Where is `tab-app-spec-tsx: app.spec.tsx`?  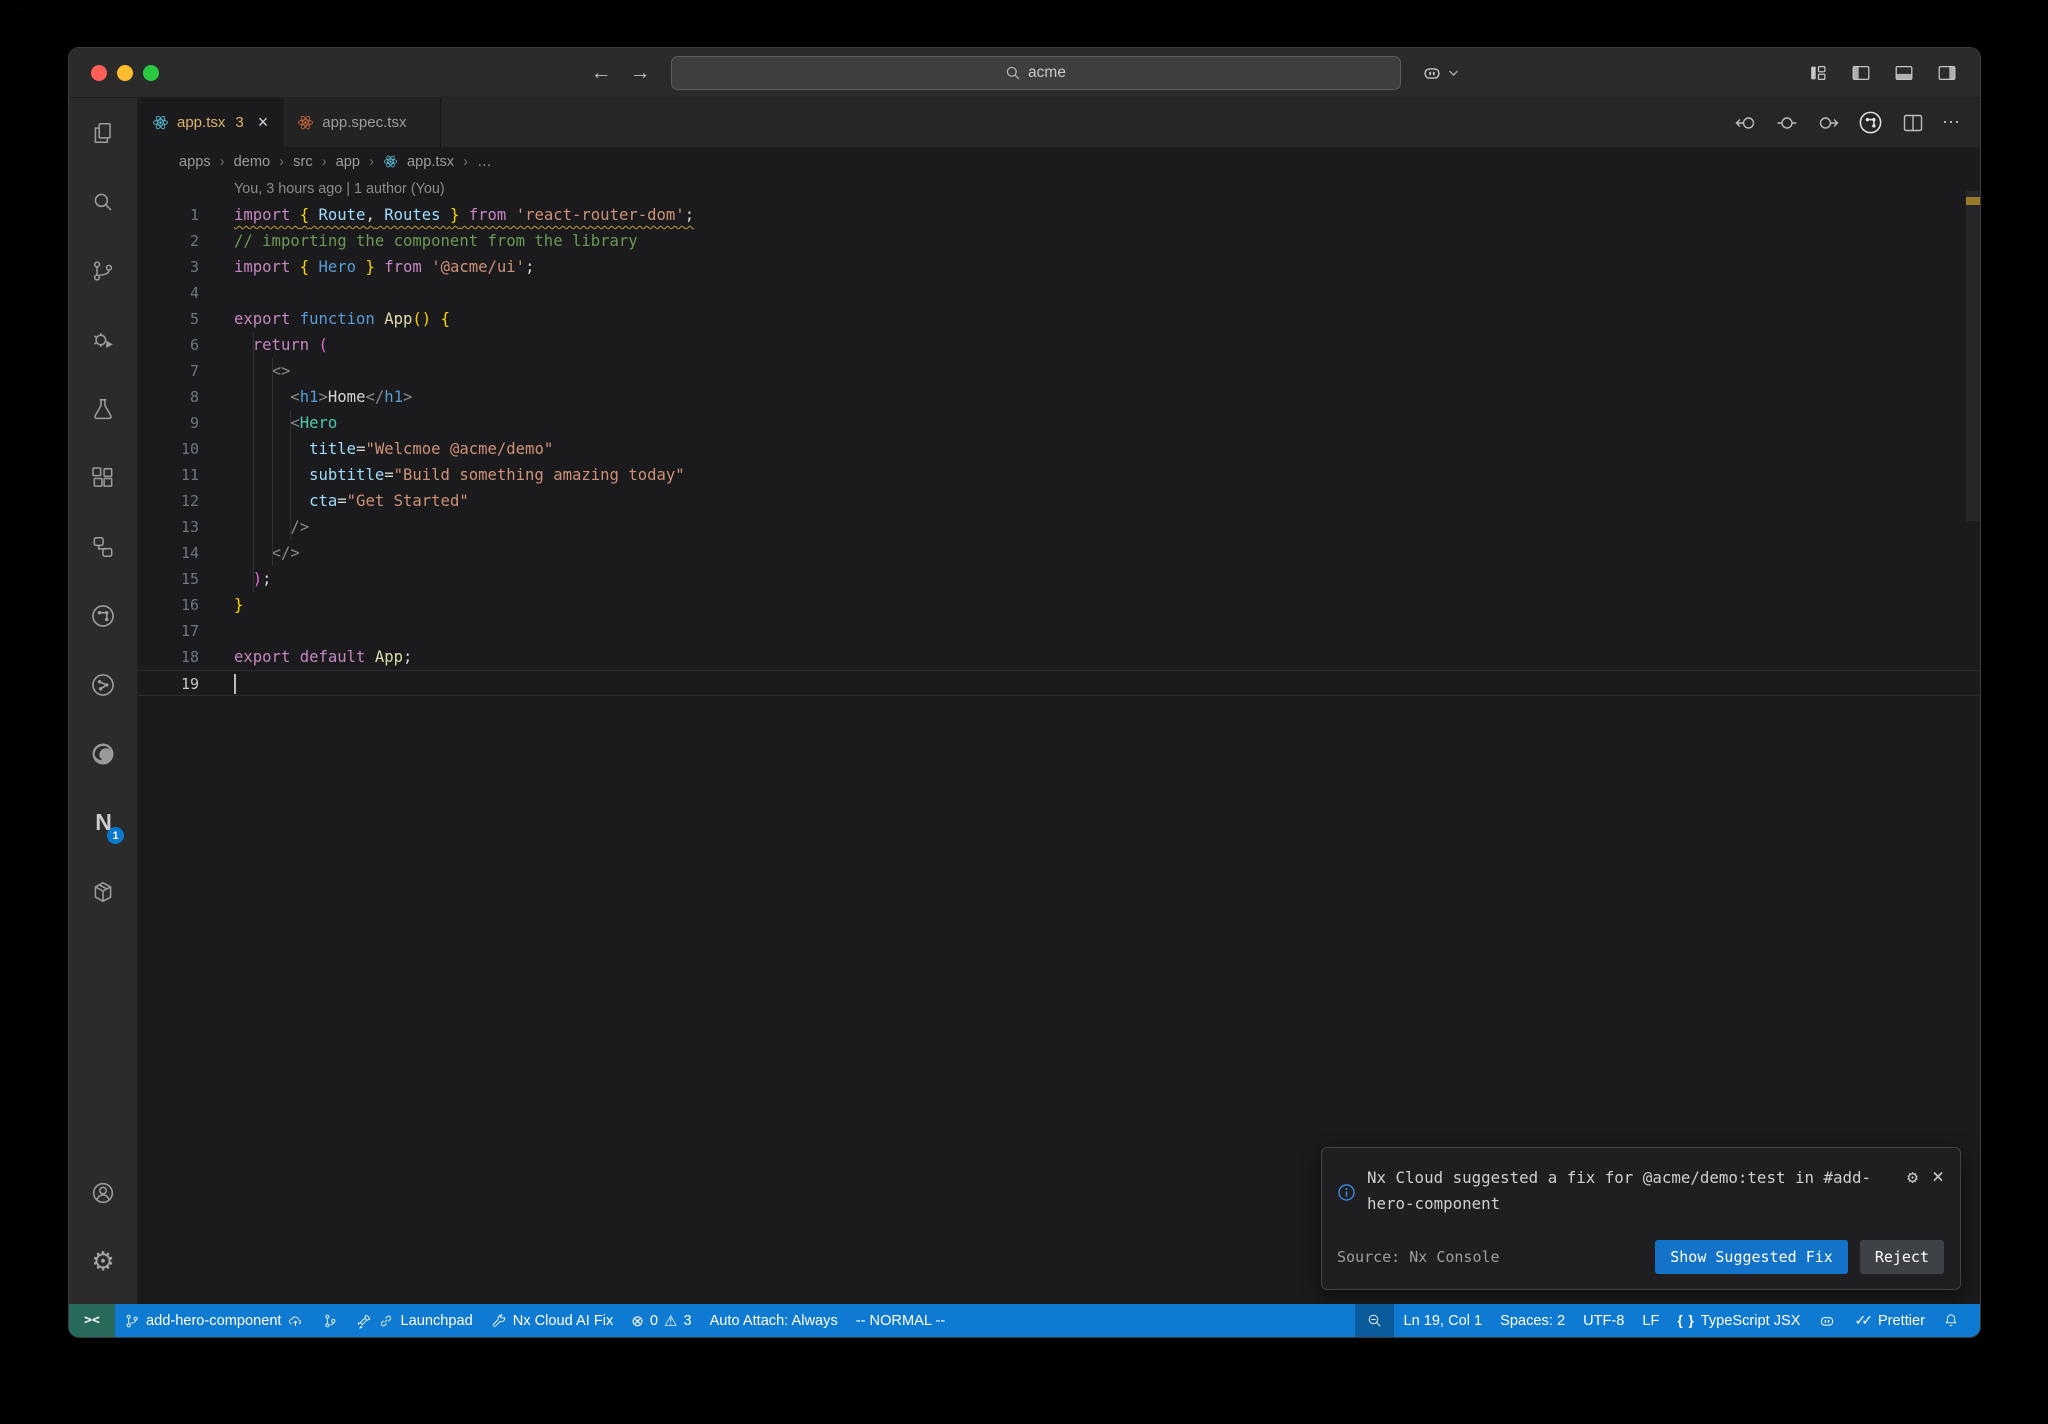 tab-app-spec-tsx: app.spec.tsx is located at coordinates (362, 122).